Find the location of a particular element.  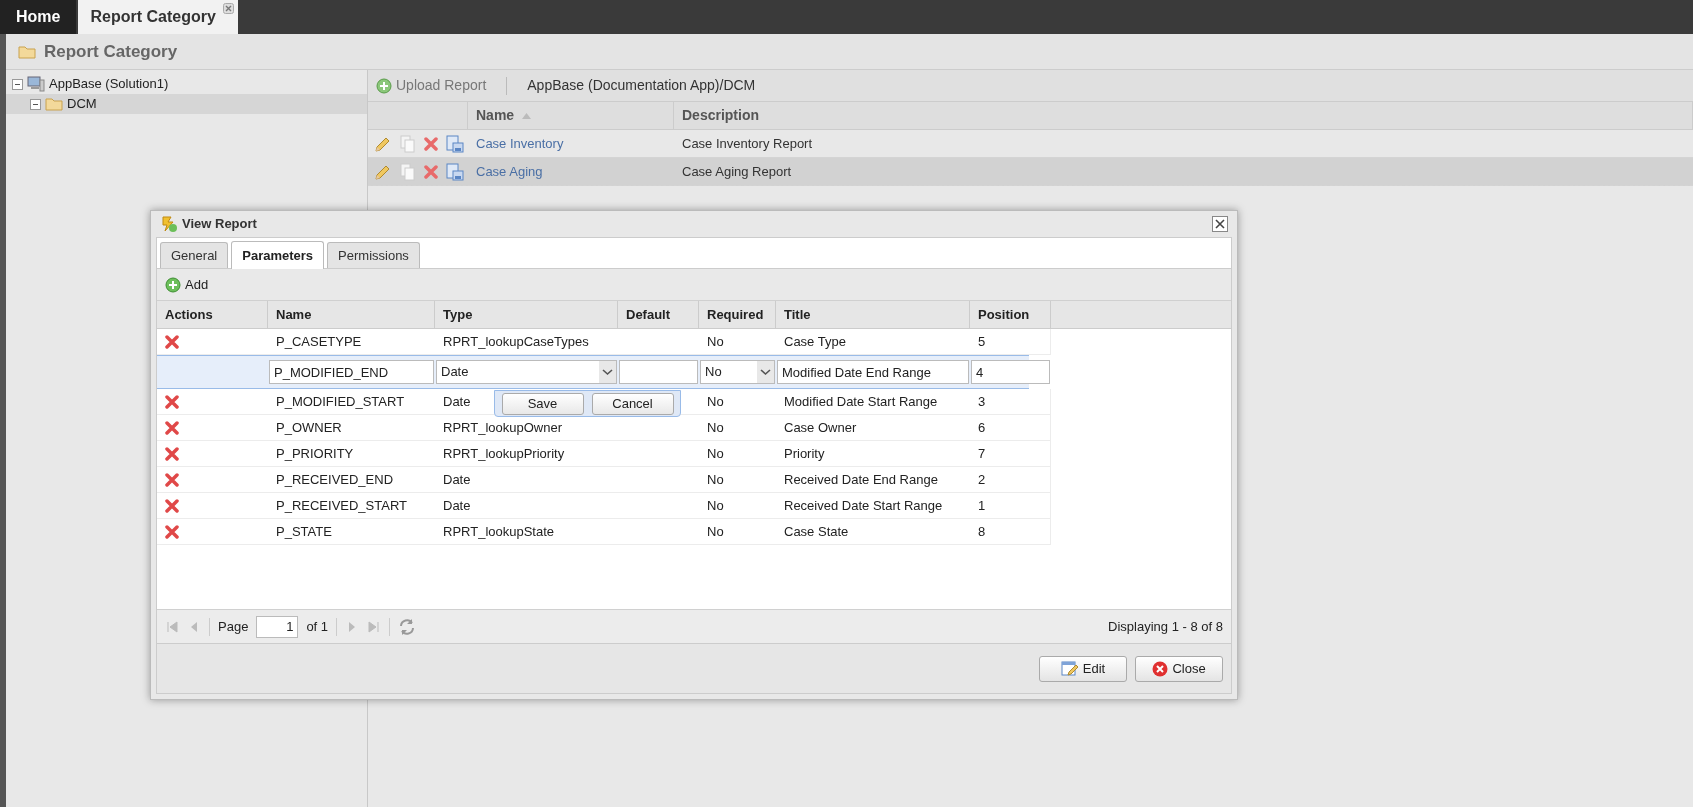

table-cell-text: Priority is located at coordinates (804, 453).